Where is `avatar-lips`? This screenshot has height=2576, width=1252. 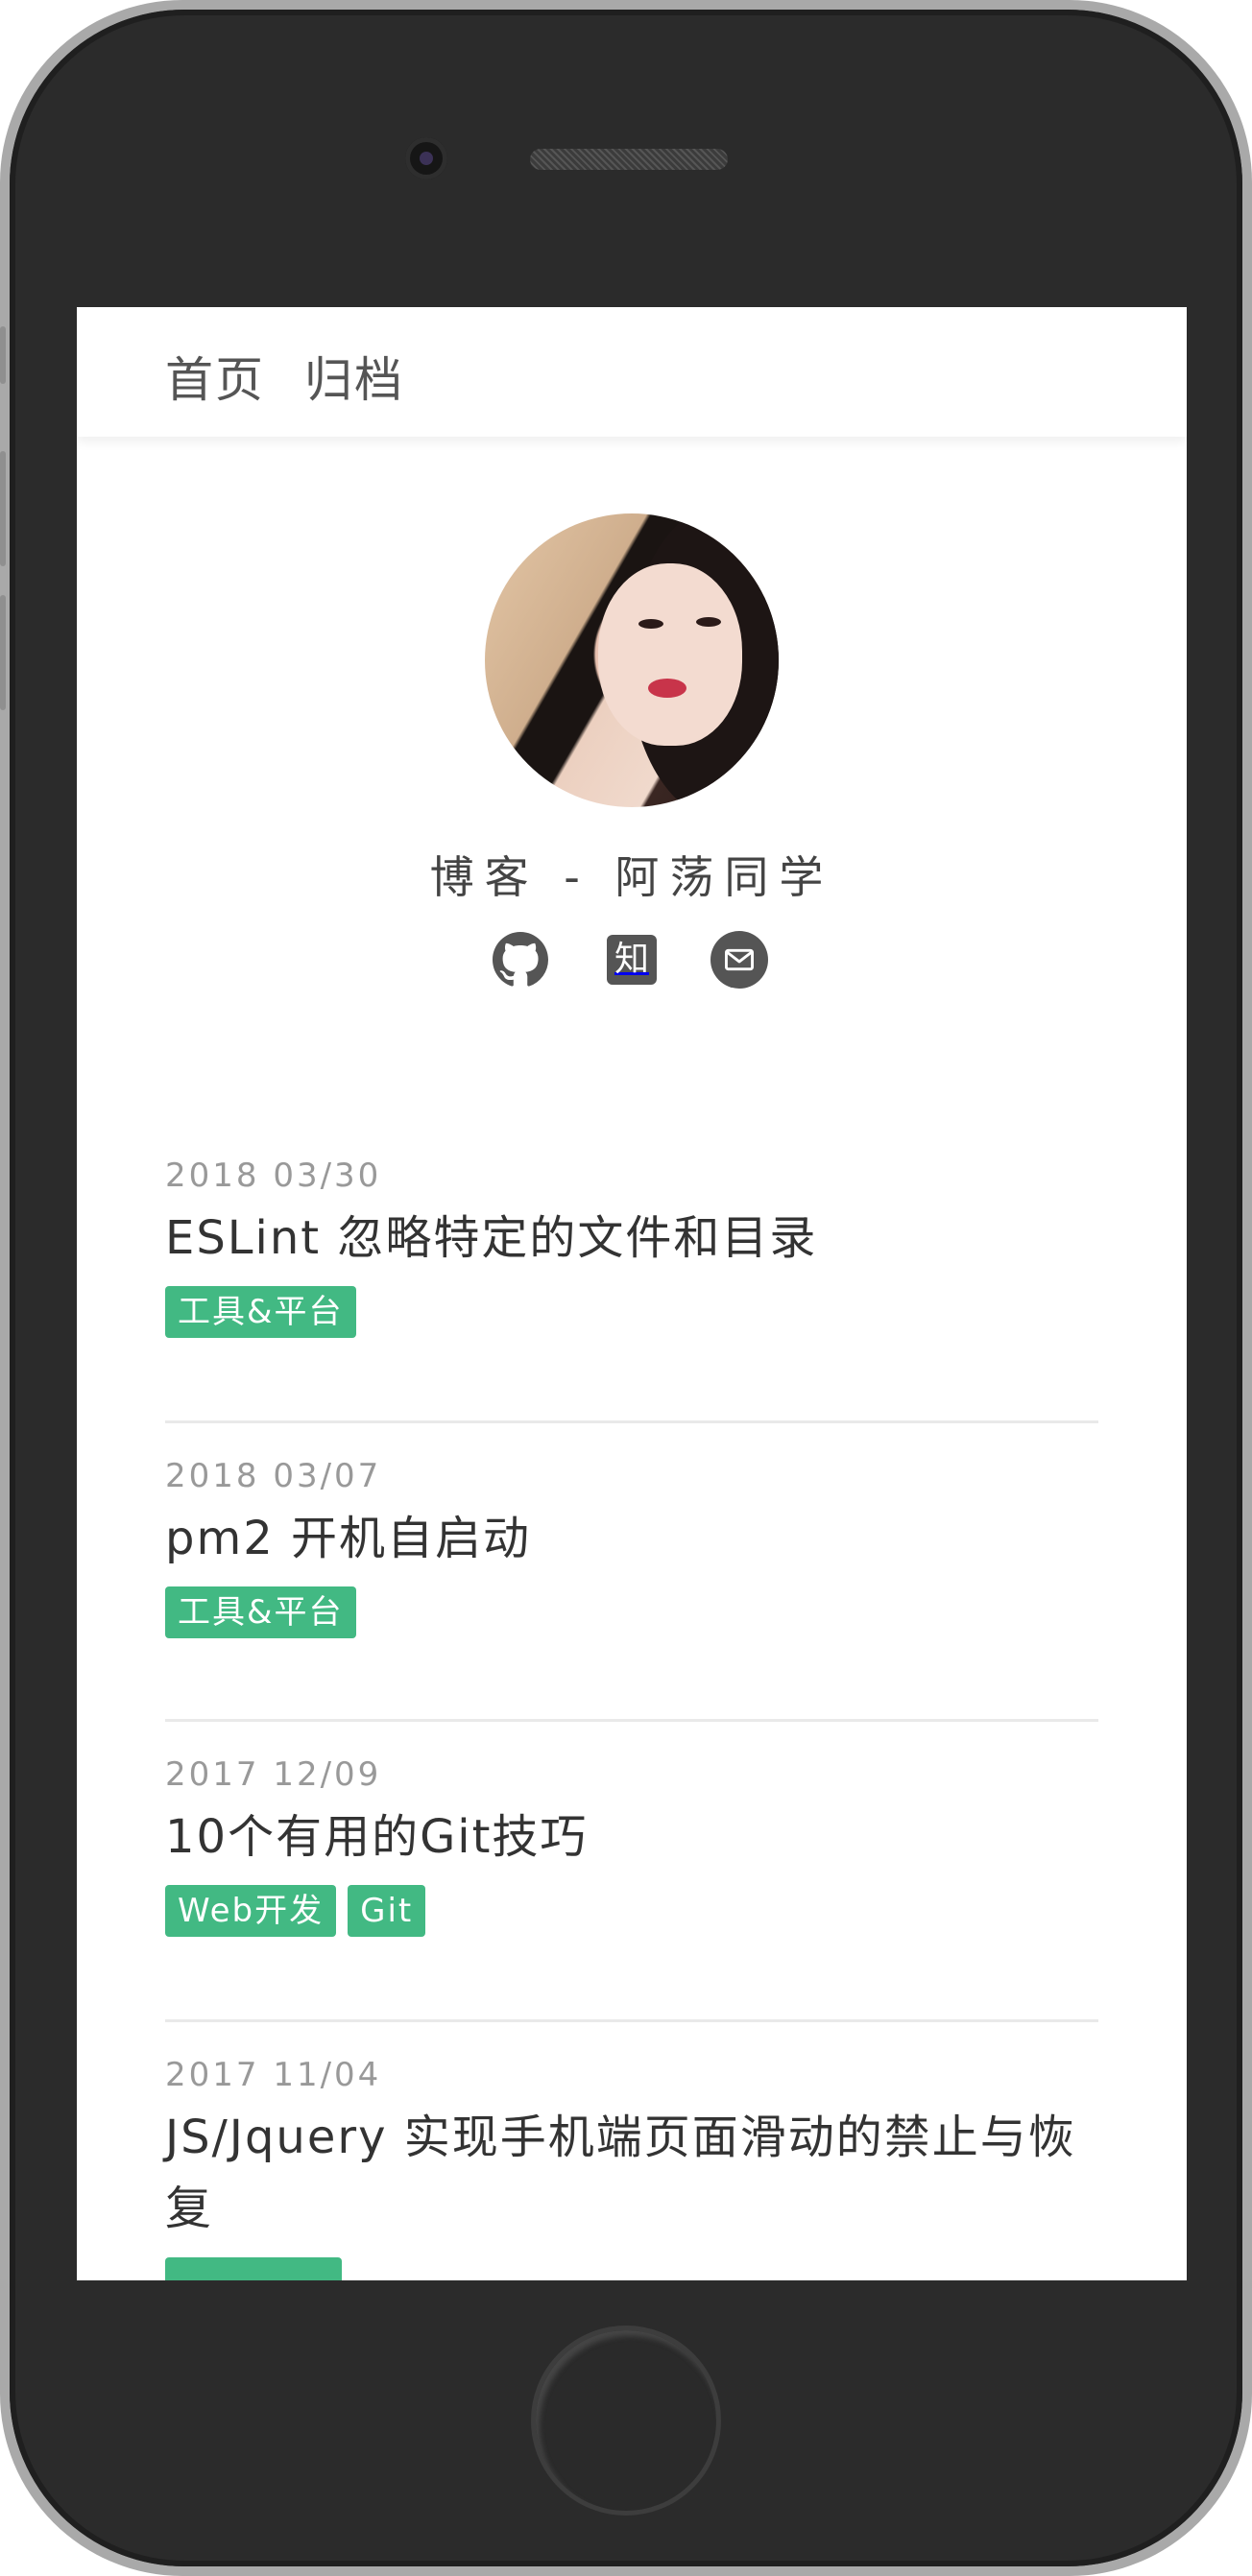 avatar-lips is located at coordinates (667, 688).